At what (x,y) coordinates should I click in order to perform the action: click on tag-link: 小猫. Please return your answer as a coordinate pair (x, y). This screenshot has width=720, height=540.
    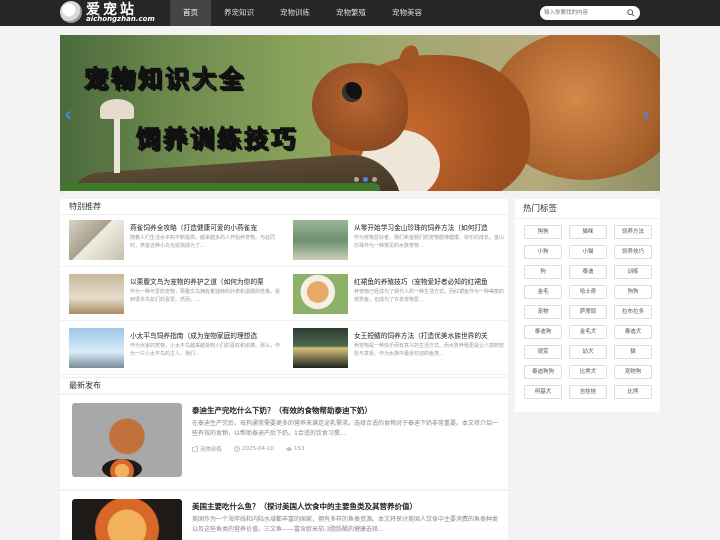
    Looking at the image, I should click on (588, 252).